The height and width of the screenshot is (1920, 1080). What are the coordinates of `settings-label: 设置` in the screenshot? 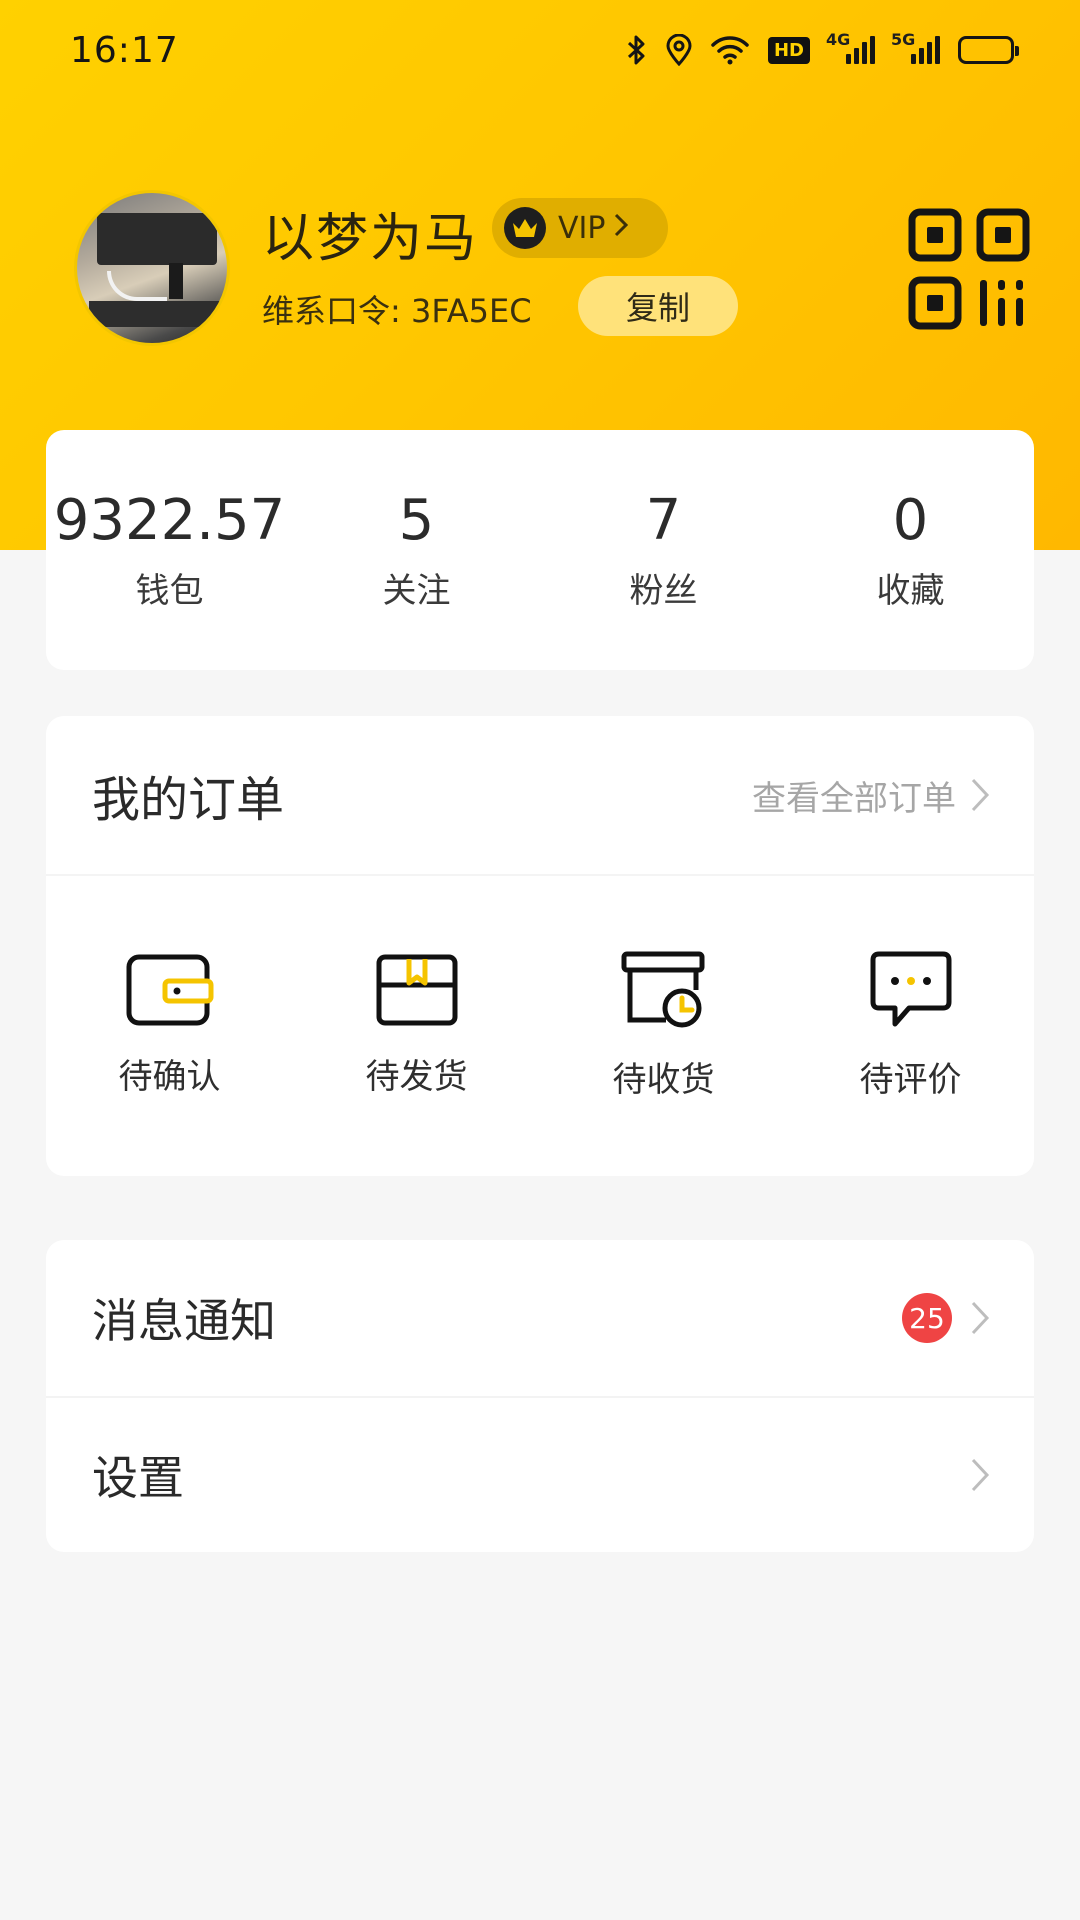 It's located at (138, 1478).